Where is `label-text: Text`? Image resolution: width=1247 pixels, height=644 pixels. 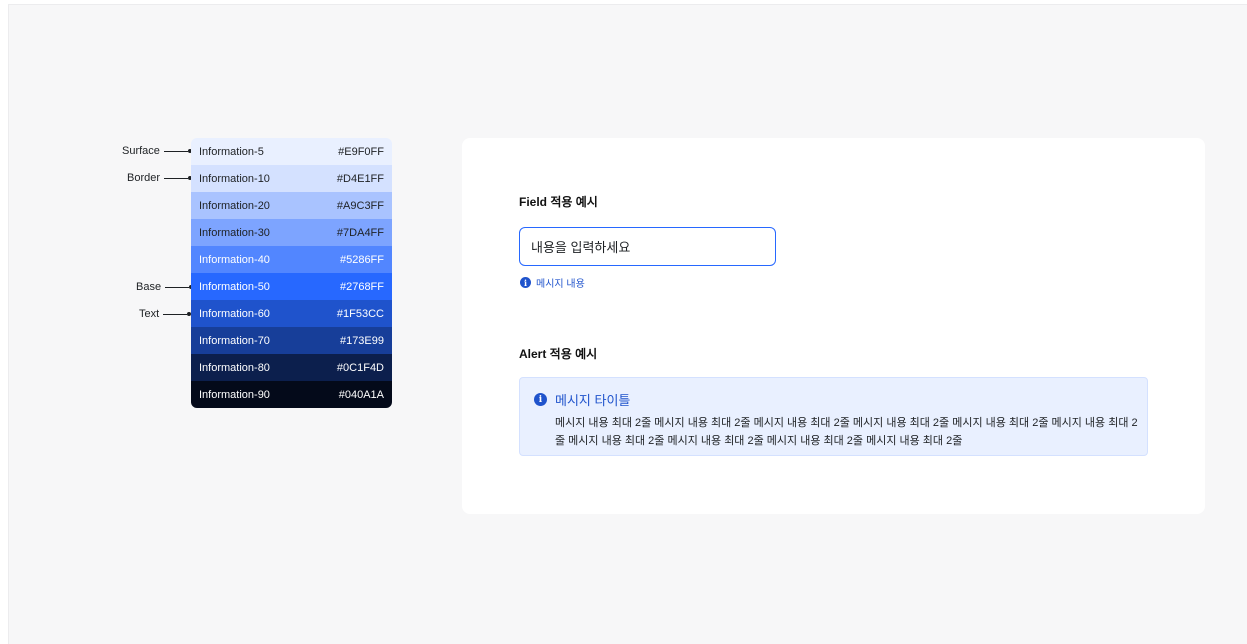
label-text: Text is located at coordinates (165, 314).